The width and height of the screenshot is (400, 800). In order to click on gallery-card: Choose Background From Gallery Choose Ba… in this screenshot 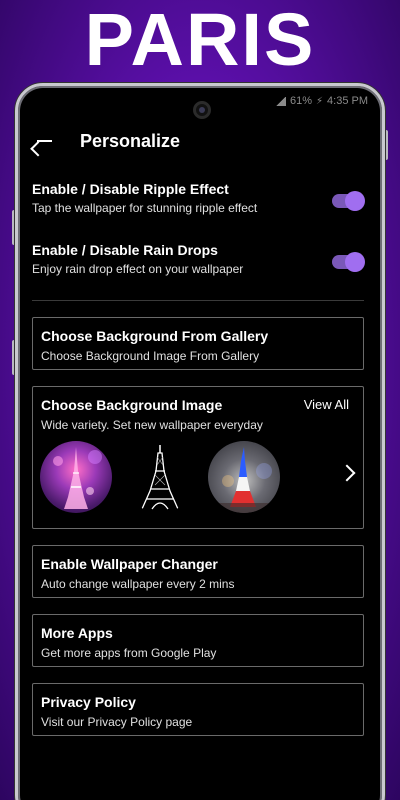, I will do `click(198, 343)`.